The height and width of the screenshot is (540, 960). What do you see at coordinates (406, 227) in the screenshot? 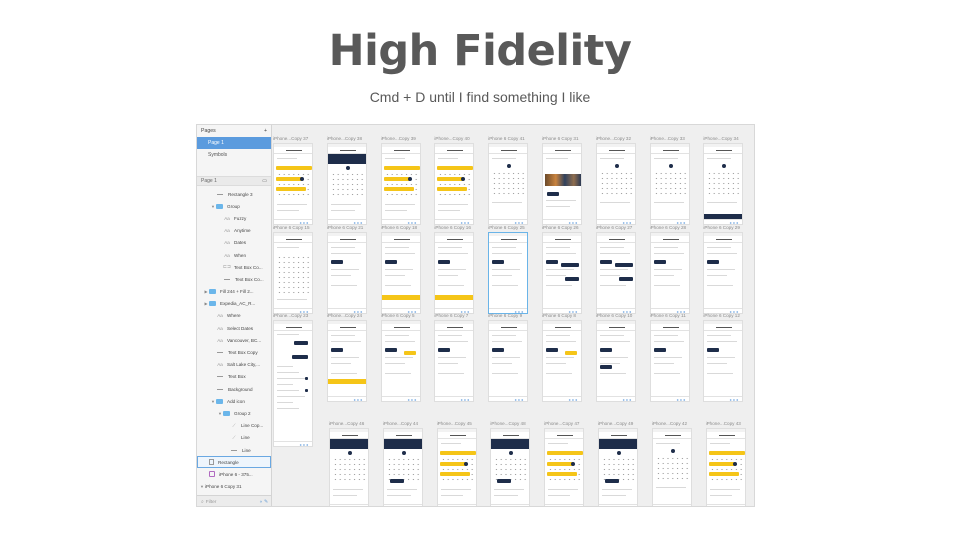
I see `artboard-label: iPhone 6 Copy 18` at bounding box center [406, 227].